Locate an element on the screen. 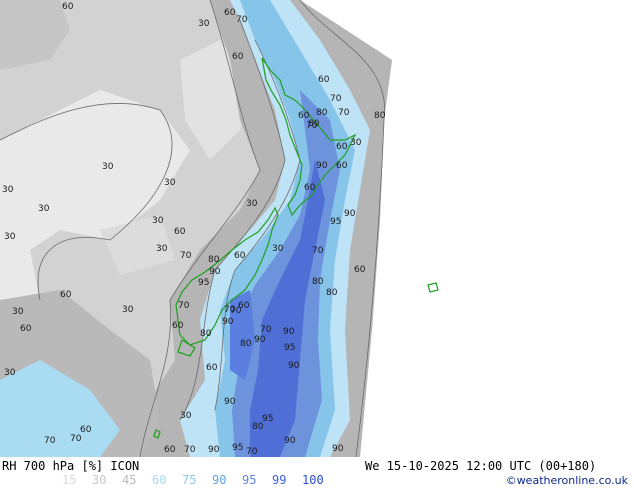 The image size is (634, 490). forecast-datetime: We 15-10-2025 12:00 UTC (00+180) is located at coordinates (481, 466).